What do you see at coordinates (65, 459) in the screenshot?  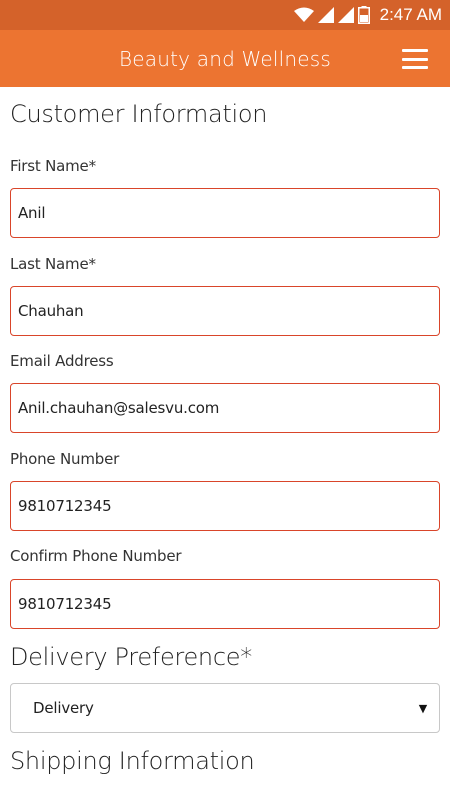 I see `phone-label: Phone Number` at bounding box center [65, 459].